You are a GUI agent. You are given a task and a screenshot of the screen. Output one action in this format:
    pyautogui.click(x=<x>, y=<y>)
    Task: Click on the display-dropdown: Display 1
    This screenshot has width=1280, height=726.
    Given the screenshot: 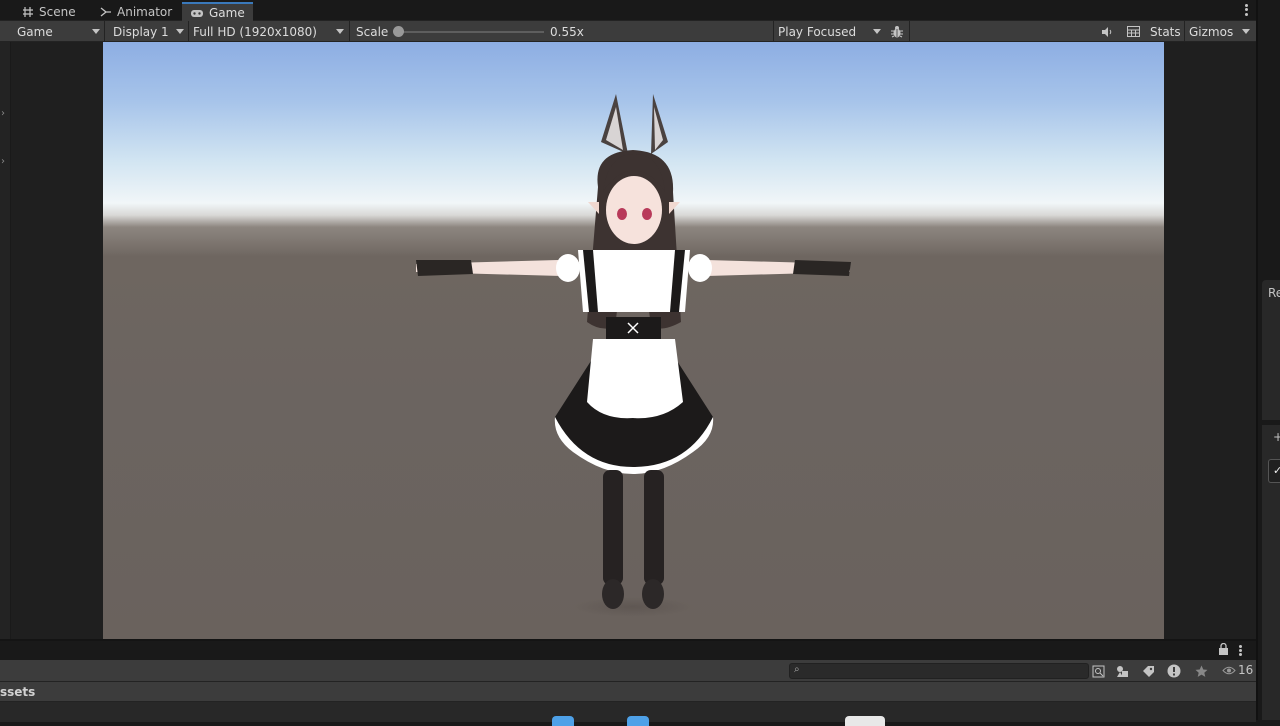 What is the action you would take?
    pyautogui.click(x=148, y=31)
    